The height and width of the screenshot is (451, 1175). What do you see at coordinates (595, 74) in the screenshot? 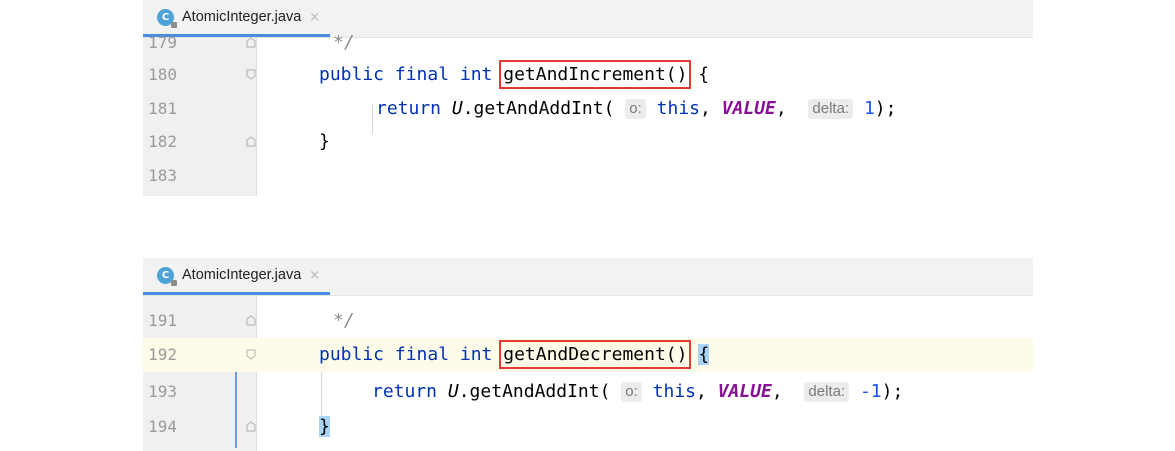
I see `method-name-highlighted: getAndIncrement()` at bounding box center [595, 74].